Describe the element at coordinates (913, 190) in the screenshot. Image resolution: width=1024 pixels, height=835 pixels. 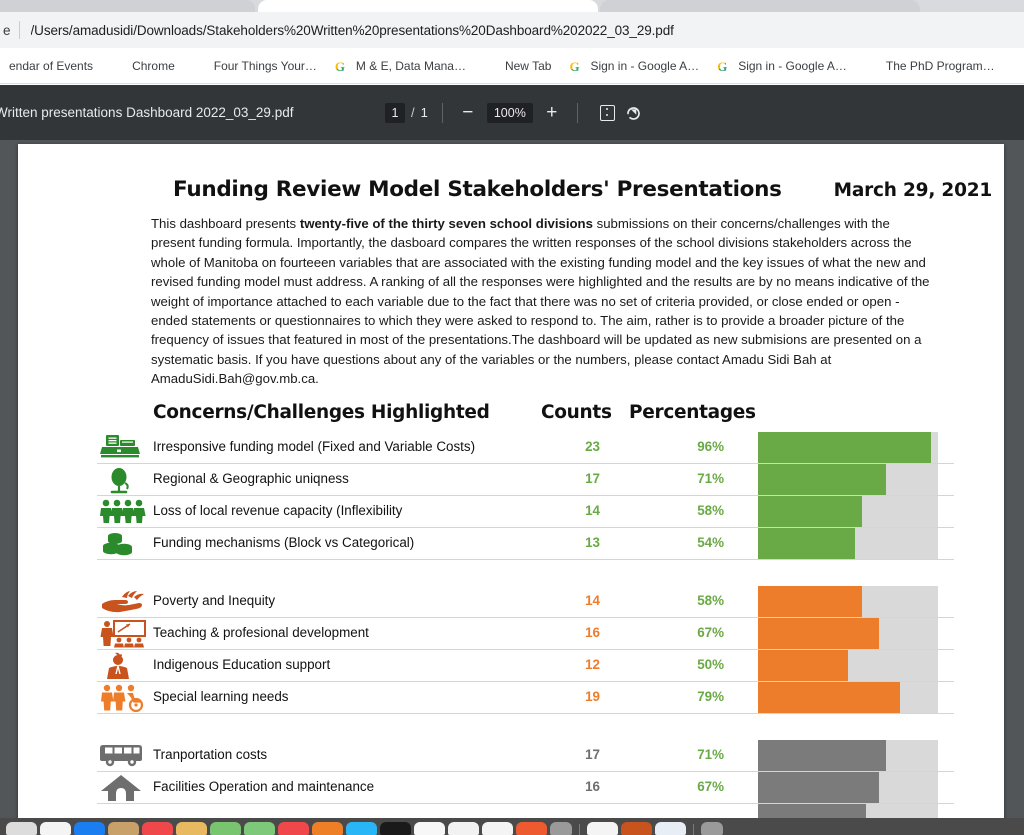
I see `document-date: March 29, 2021` at that location.